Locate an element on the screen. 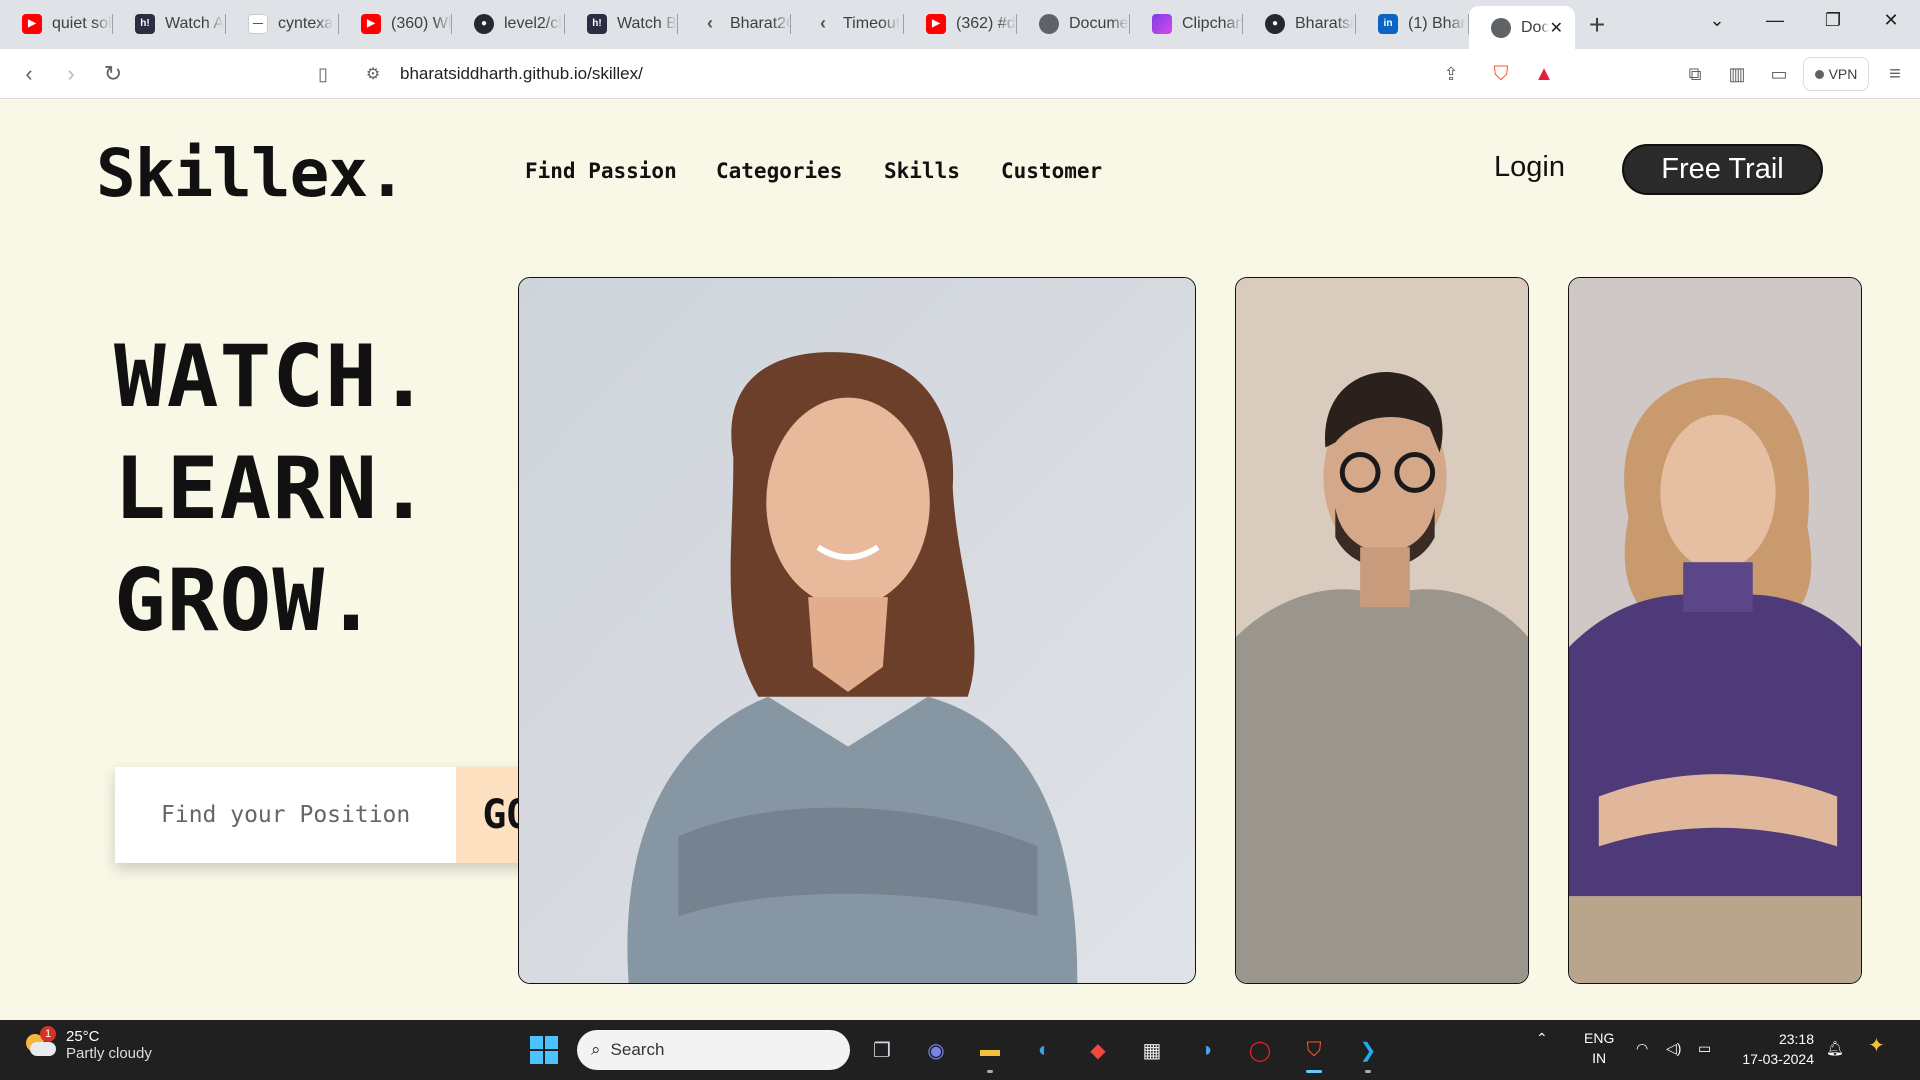 This screenshot has width=1920, height=1080. hero-line-grow: GROW. is located at coordinates (246, 601).